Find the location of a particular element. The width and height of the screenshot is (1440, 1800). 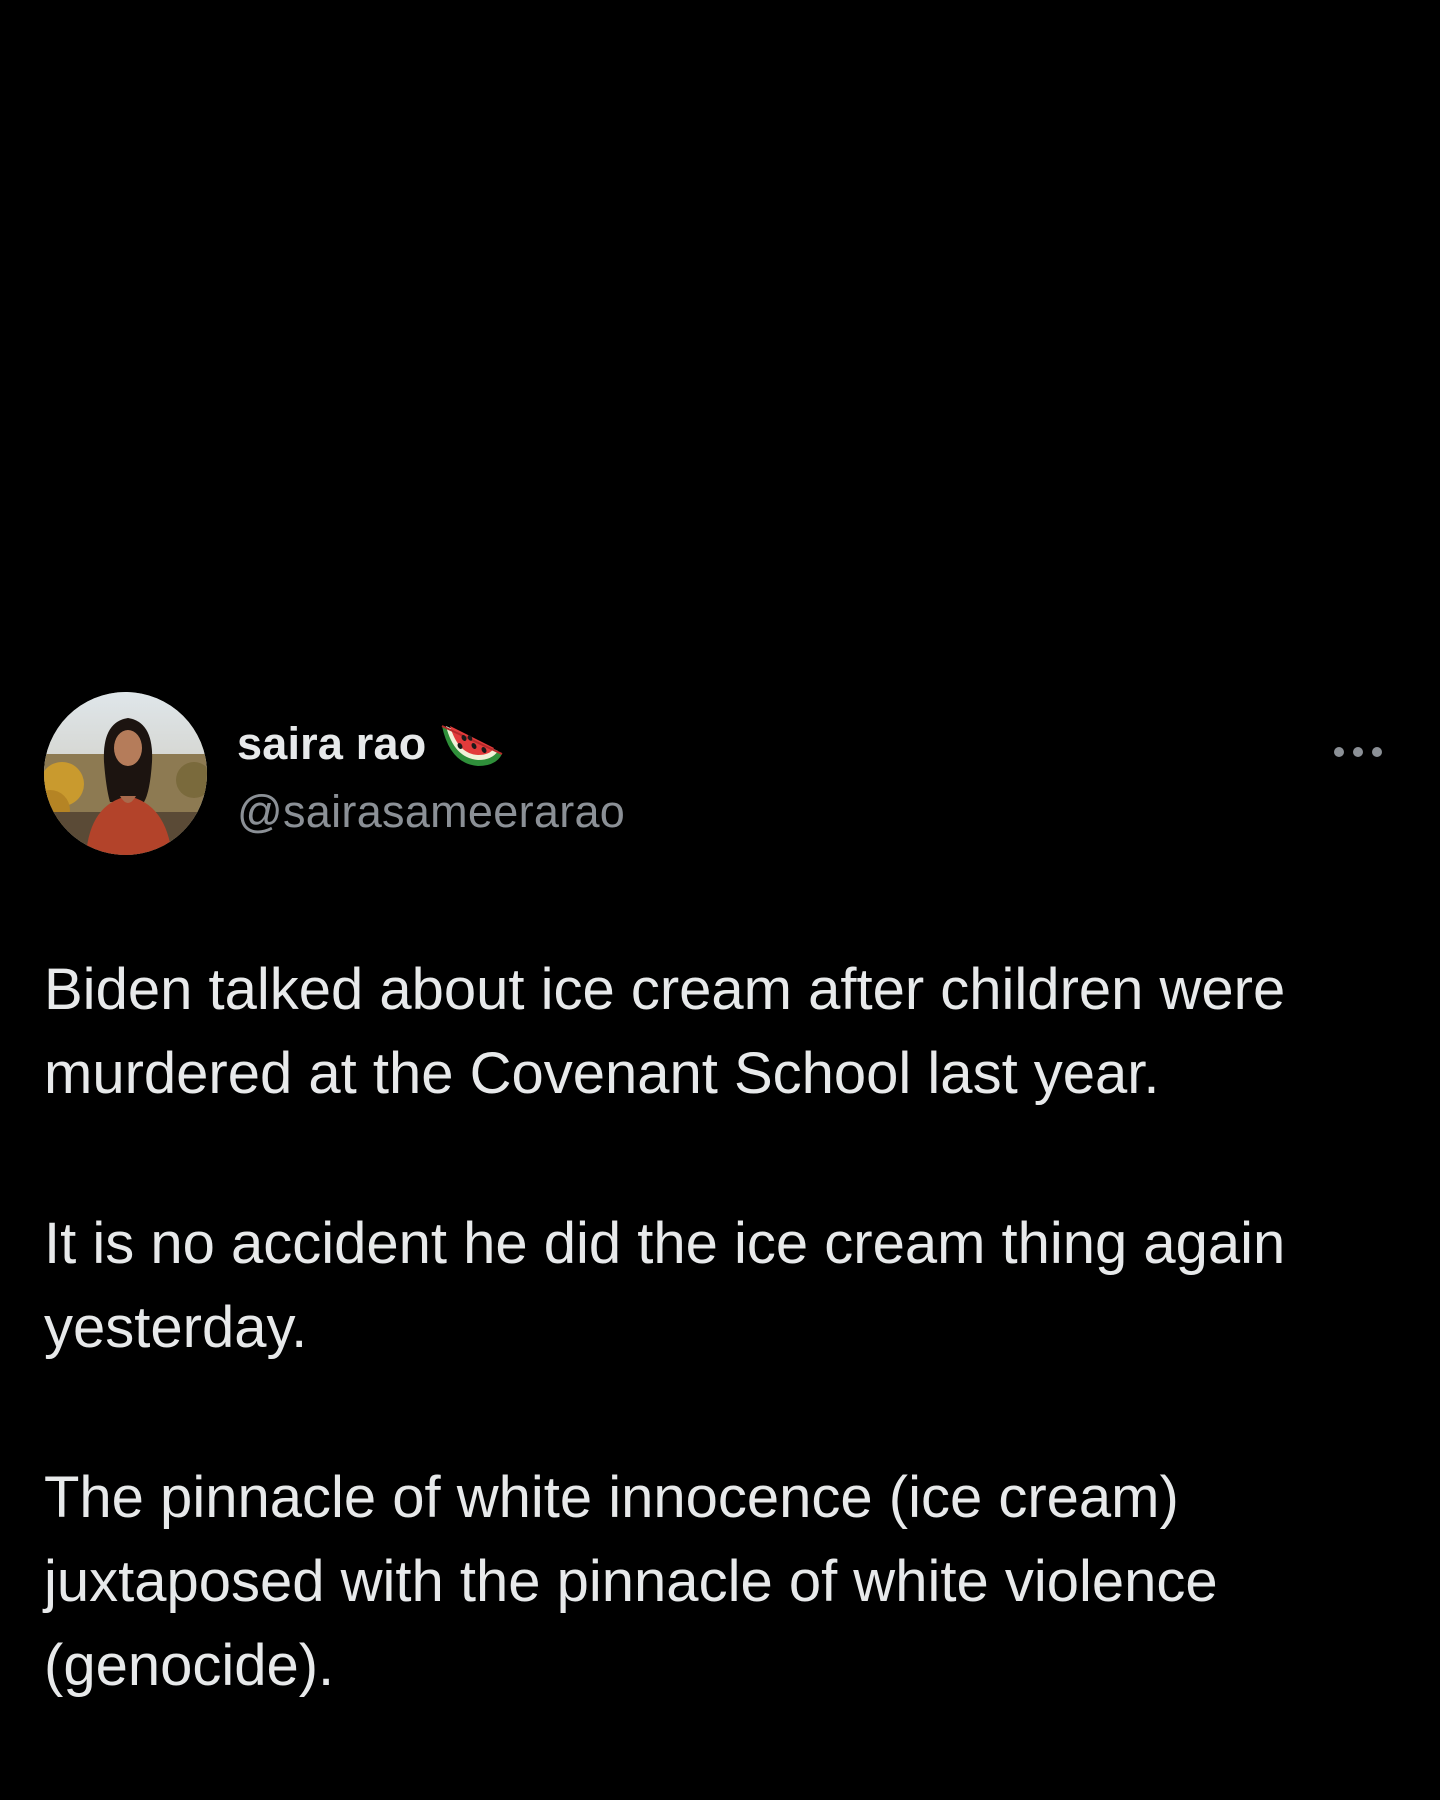

more-options-button is located at coordinates (1358, 752).